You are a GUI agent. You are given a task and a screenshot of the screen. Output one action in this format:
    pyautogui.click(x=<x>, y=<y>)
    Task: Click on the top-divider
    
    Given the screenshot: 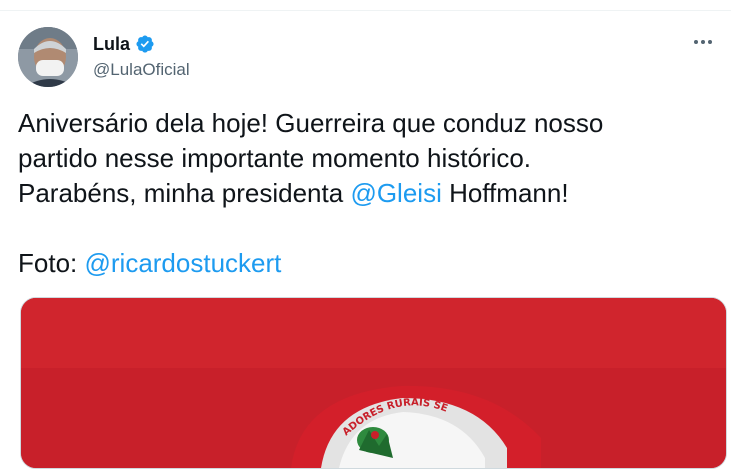 What is the action you would take?
    pyautogui.click(x=365, y=10)
    